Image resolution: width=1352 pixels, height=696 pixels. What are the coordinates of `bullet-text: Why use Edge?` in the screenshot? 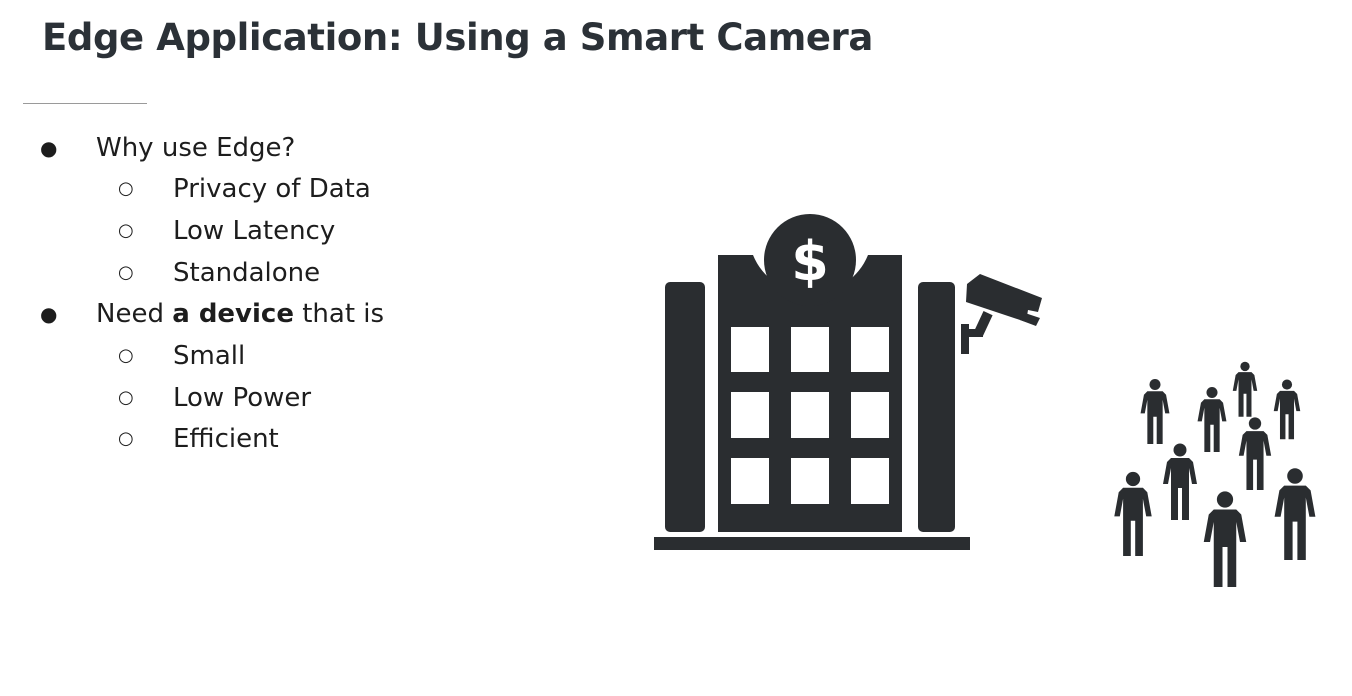 It's located at (196, 148).